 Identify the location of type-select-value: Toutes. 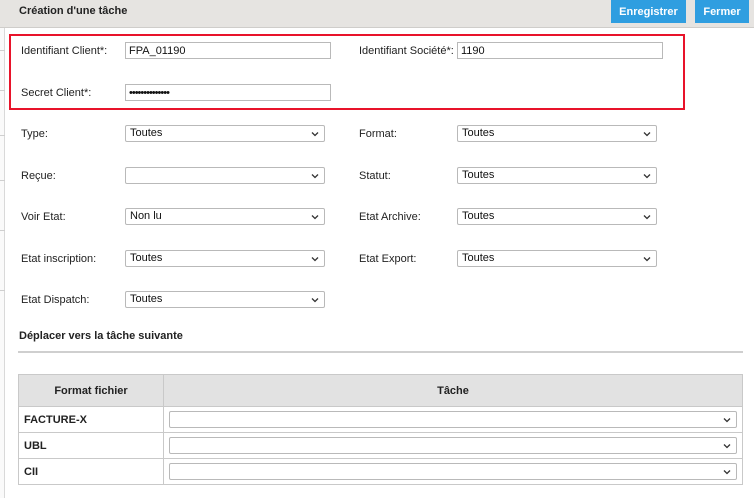
(146, 133).